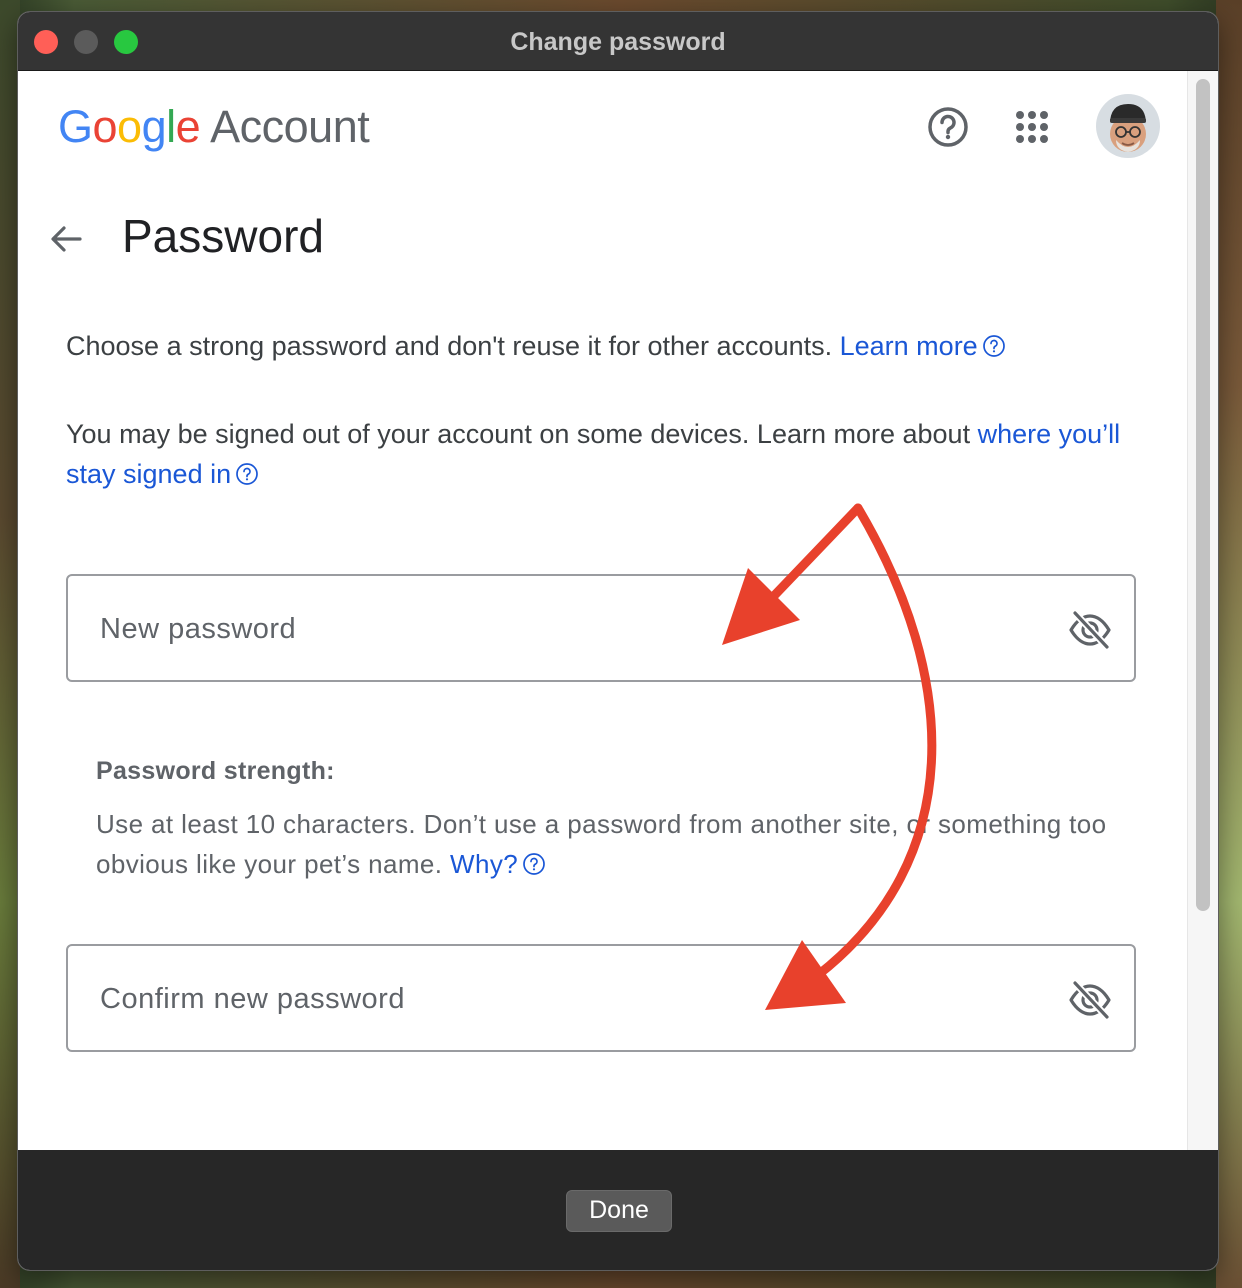 This screenshot has width=1242, height=1288. What do you see at coordinates (908, 346) in the screenshot?
I see `learn-more-link-label: Learn more` at bounding box center [908, 346].